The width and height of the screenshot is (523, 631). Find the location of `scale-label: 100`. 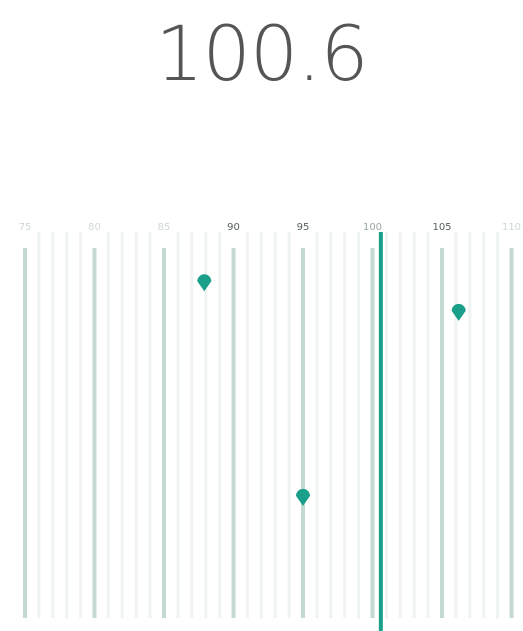

scale-label: 100 is located at coordinates (372, 227).